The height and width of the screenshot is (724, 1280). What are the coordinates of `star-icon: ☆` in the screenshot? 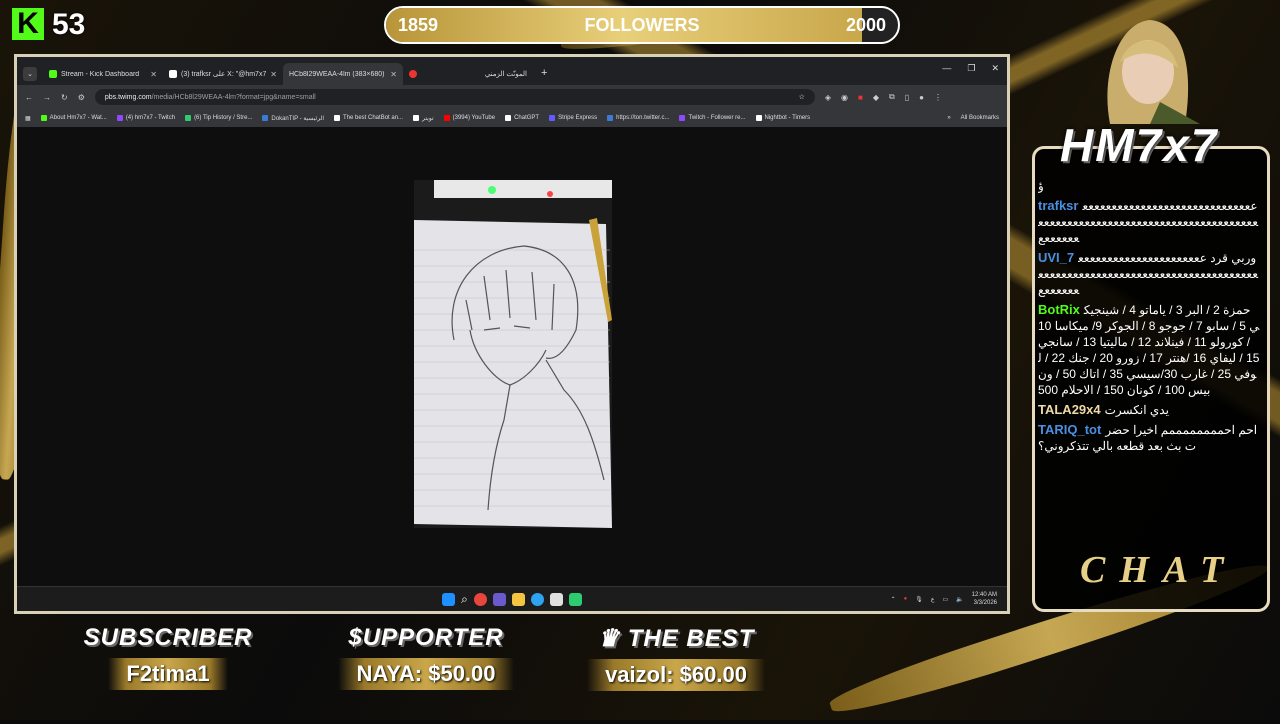 It's located at (802, 97).